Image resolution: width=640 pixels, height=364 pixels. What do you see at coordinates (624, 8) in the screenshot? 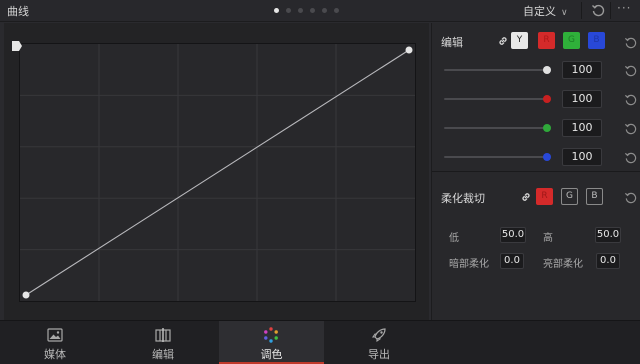
I see `more-options-icon: ···` at bounding box center [624, 8].